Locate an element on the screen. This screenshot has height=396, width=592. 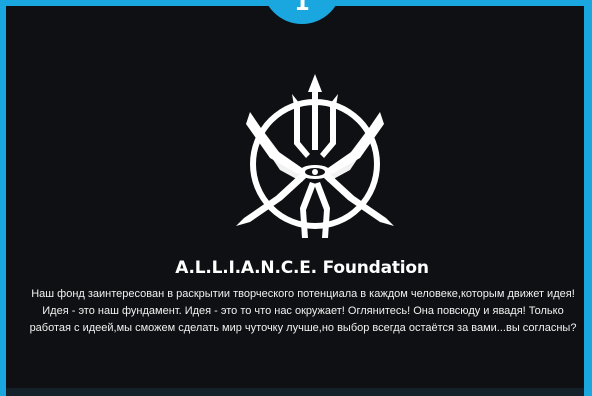
alliance-emblem-icon is located at coordinates (315, 156).